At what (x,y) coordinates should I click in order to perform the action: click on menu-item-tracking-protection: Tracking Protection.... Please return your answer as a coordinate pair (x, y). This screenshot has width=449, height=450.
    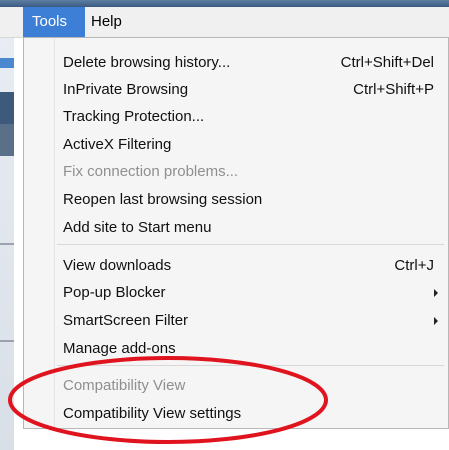
    Looking at the image, I should click on (133, 116).